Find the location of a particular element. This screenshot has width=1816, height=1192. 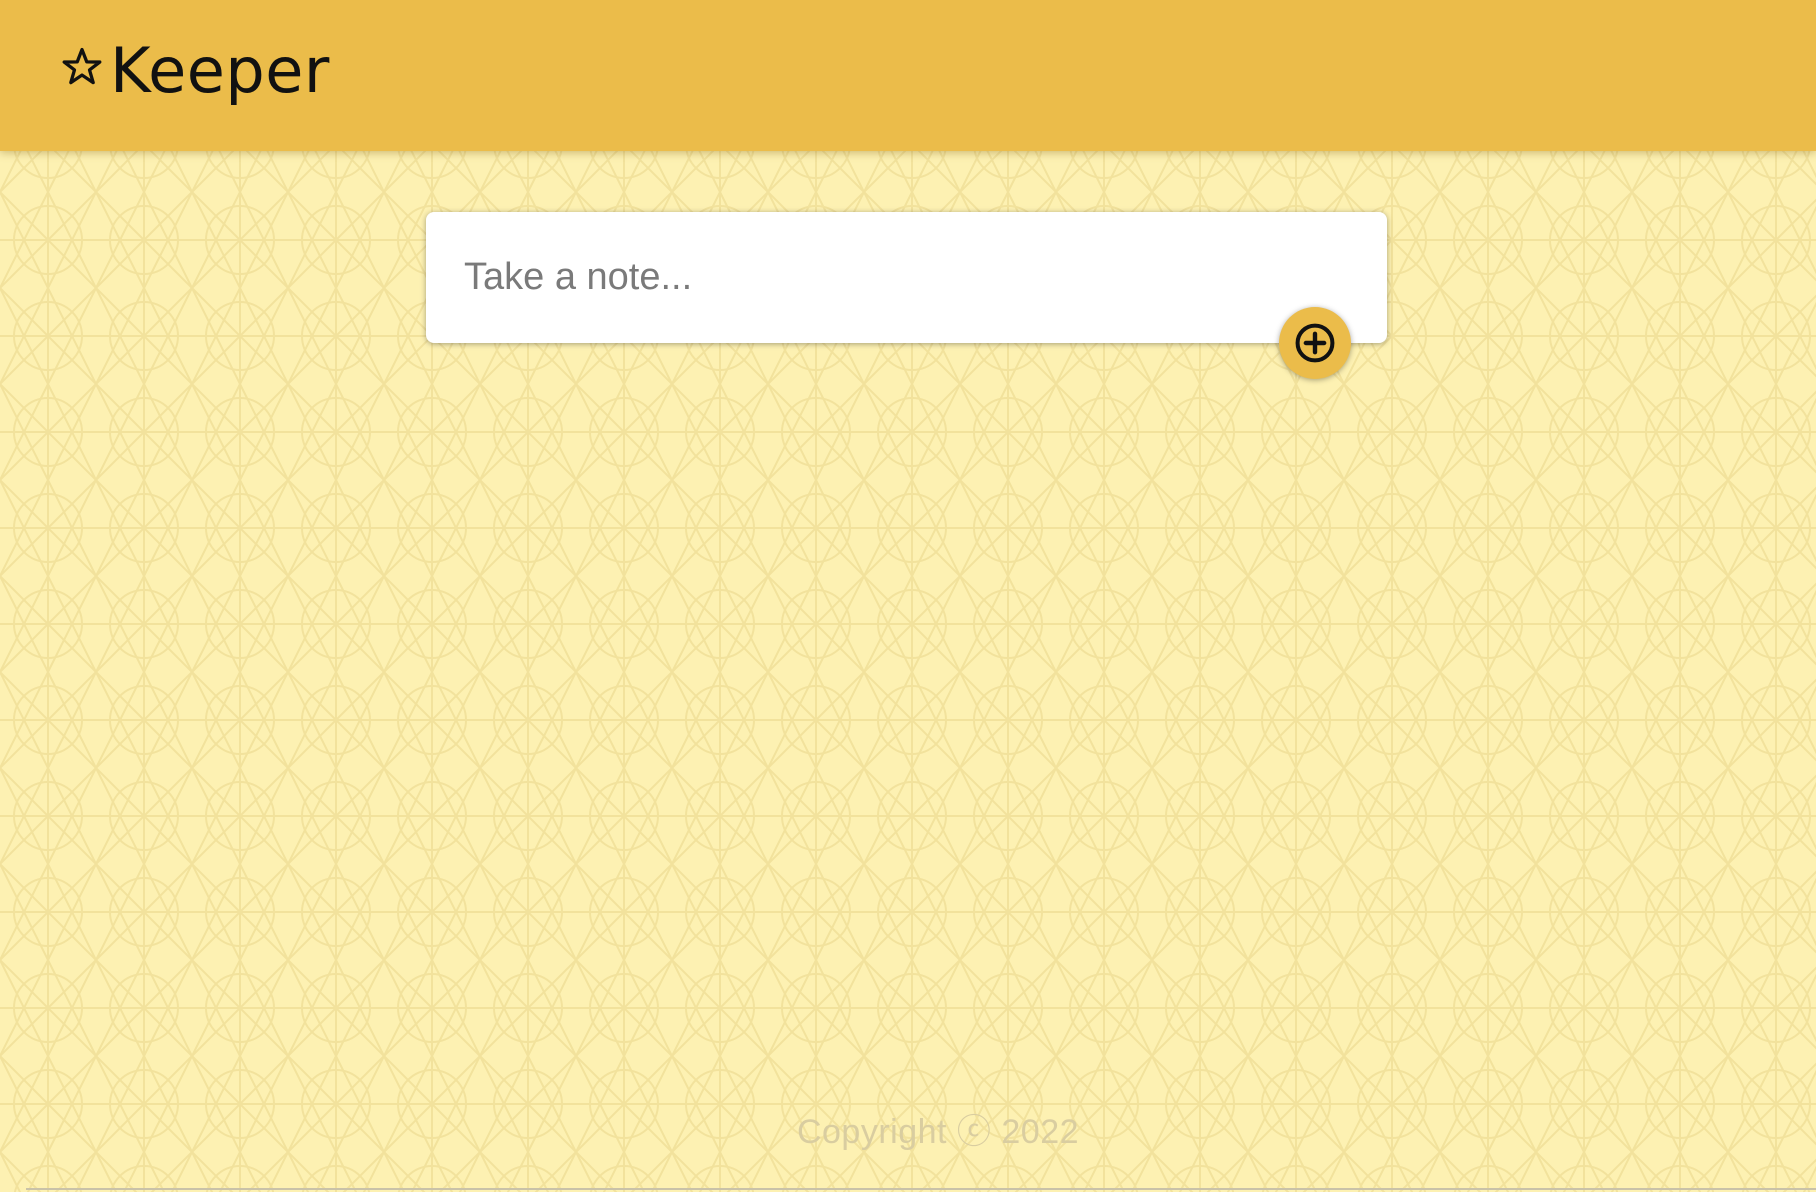

copyright-text: Copyright ⓒ 2022 is located at coordinates (938, 1132).